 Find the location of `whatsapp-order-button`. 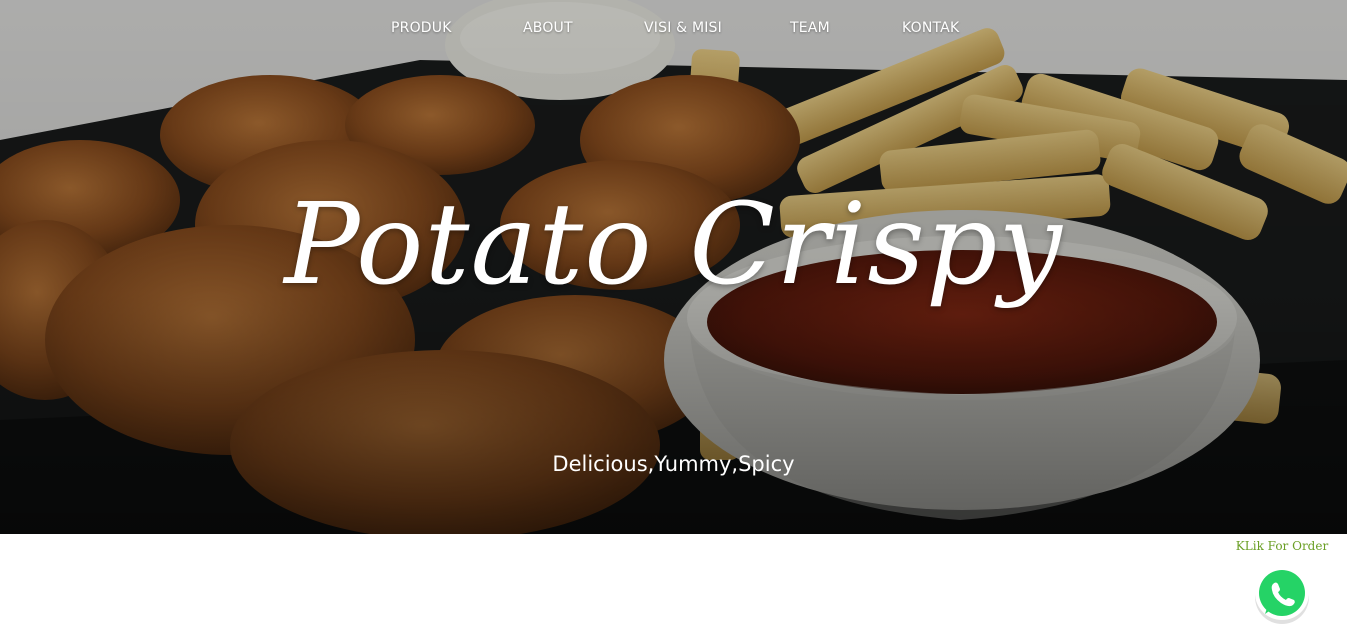

whatsapp-order-button is located at coordinates (1282, 594).